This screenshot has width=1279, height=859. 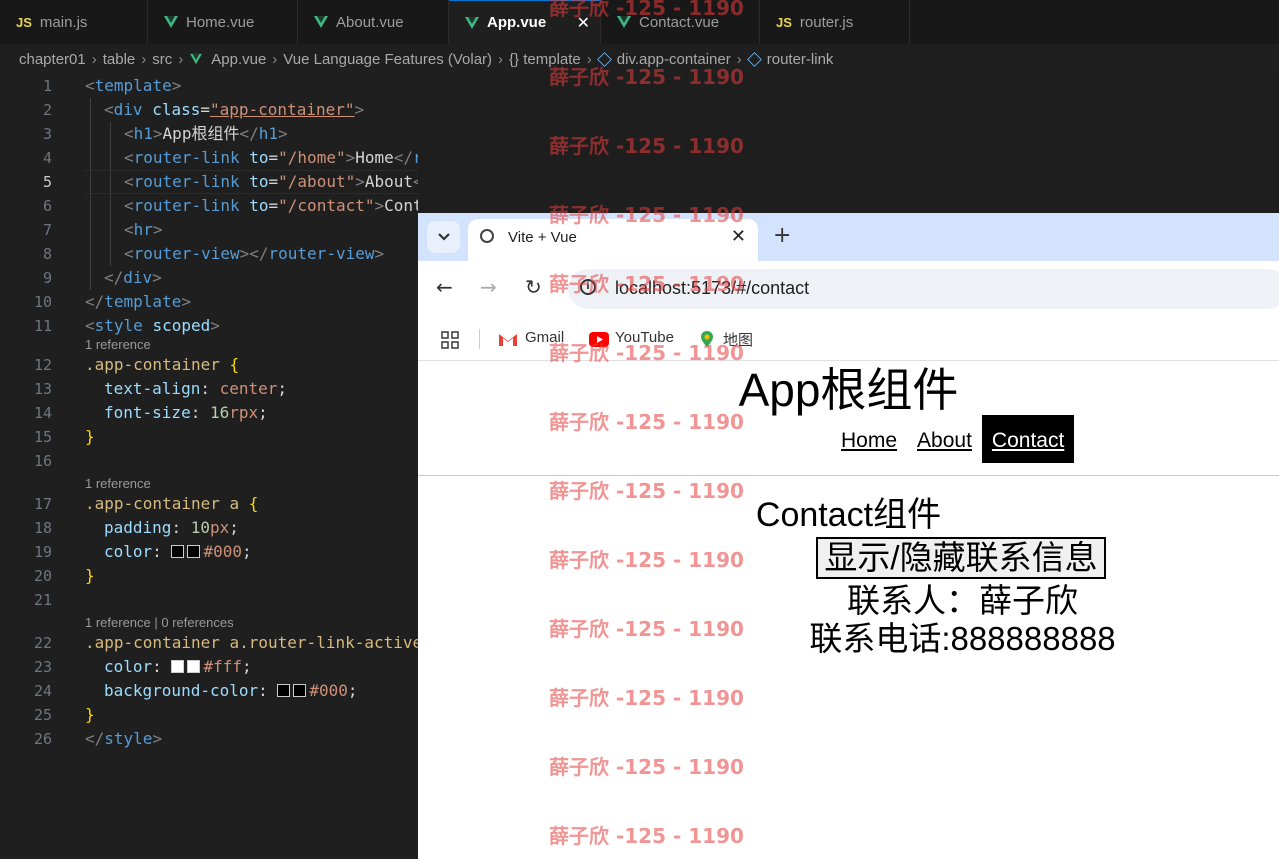 What do you see at coordinates (738, 236) in the screenshot?
I see `close-tab-icon: ✕` at bounding box center [738, 236].